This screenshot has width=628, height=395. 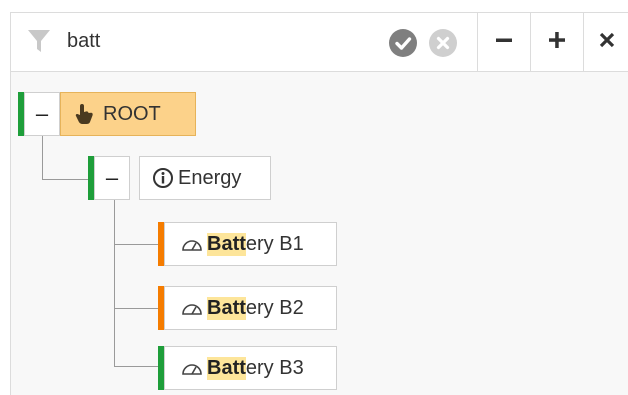 What do you see at coordinates (84, 114) in the screenshot?
I see `hand-pointer-icon` at bounding box center [84, 114].